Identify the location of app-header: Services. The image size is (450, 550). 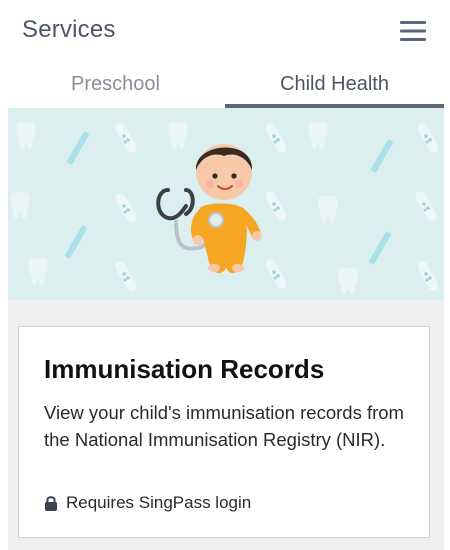
(225, 31).